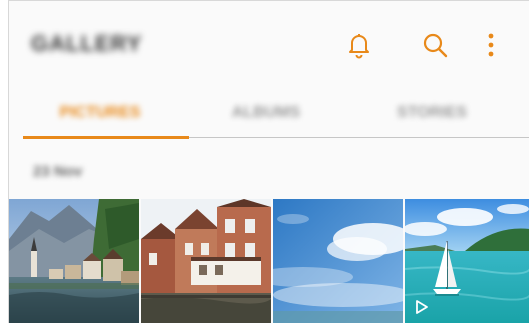 The image size is (529, 323). I want to click on search-button, so click(435, 45).